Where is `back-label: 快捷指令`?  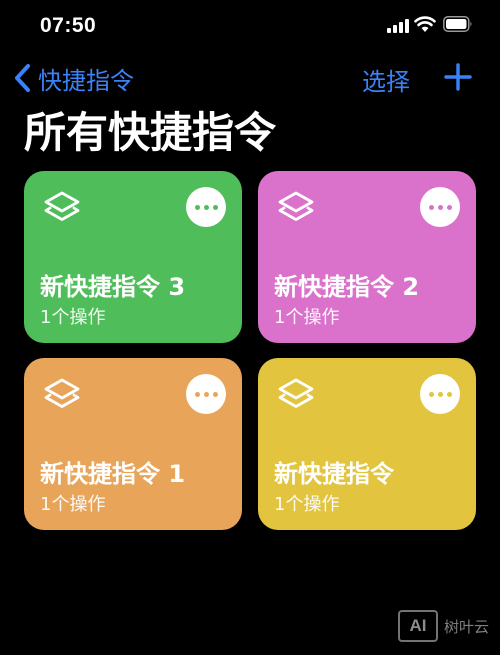 back-label: 快捷指令 is located at coordinates (86, 80).